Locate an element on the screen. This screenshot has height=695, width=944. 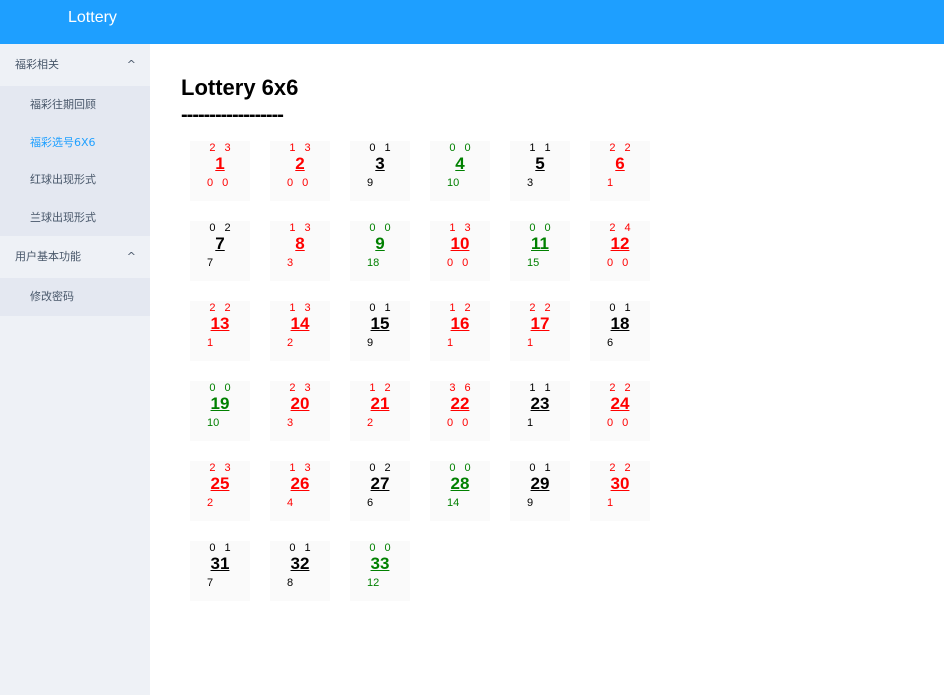
number-link: 3 is located at coordinates (380, 164).